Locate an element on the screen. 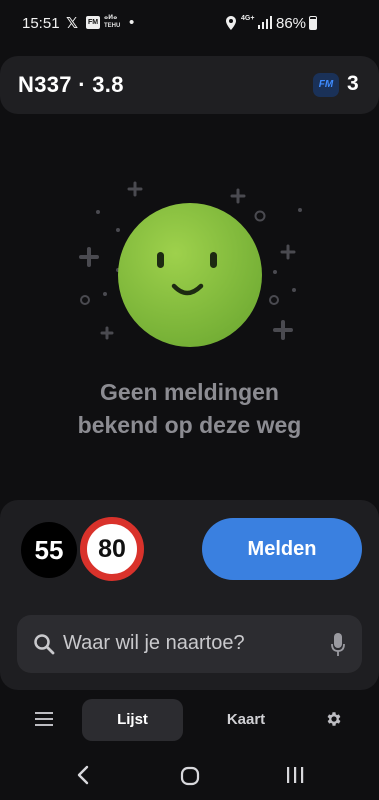 This screenshot has width=379, height=800. tab-list: Lijst is located at coordinates (132, 720).